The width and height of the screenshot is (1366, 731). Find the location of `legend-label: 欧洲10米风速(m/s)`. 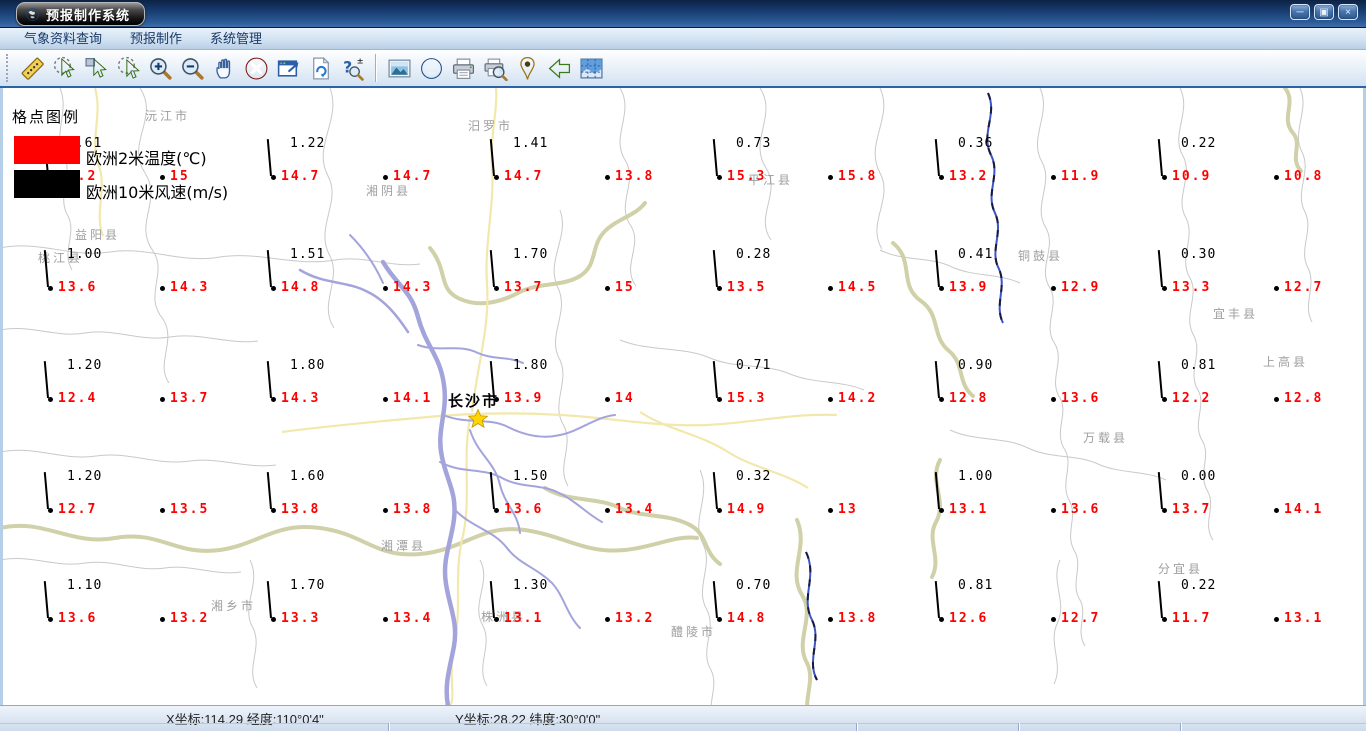

legend-label: 欧洲10米风速(m/s) is located at coordinates (157, 192).